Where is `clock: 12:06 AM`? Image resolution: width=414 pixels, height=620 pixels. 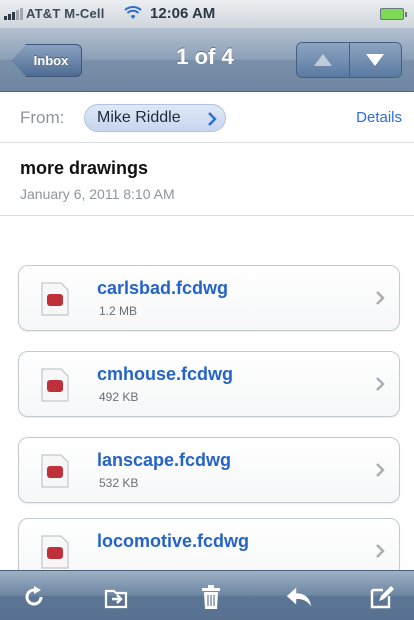 clock: 12:06 AM is located at coordinates (183, 13).